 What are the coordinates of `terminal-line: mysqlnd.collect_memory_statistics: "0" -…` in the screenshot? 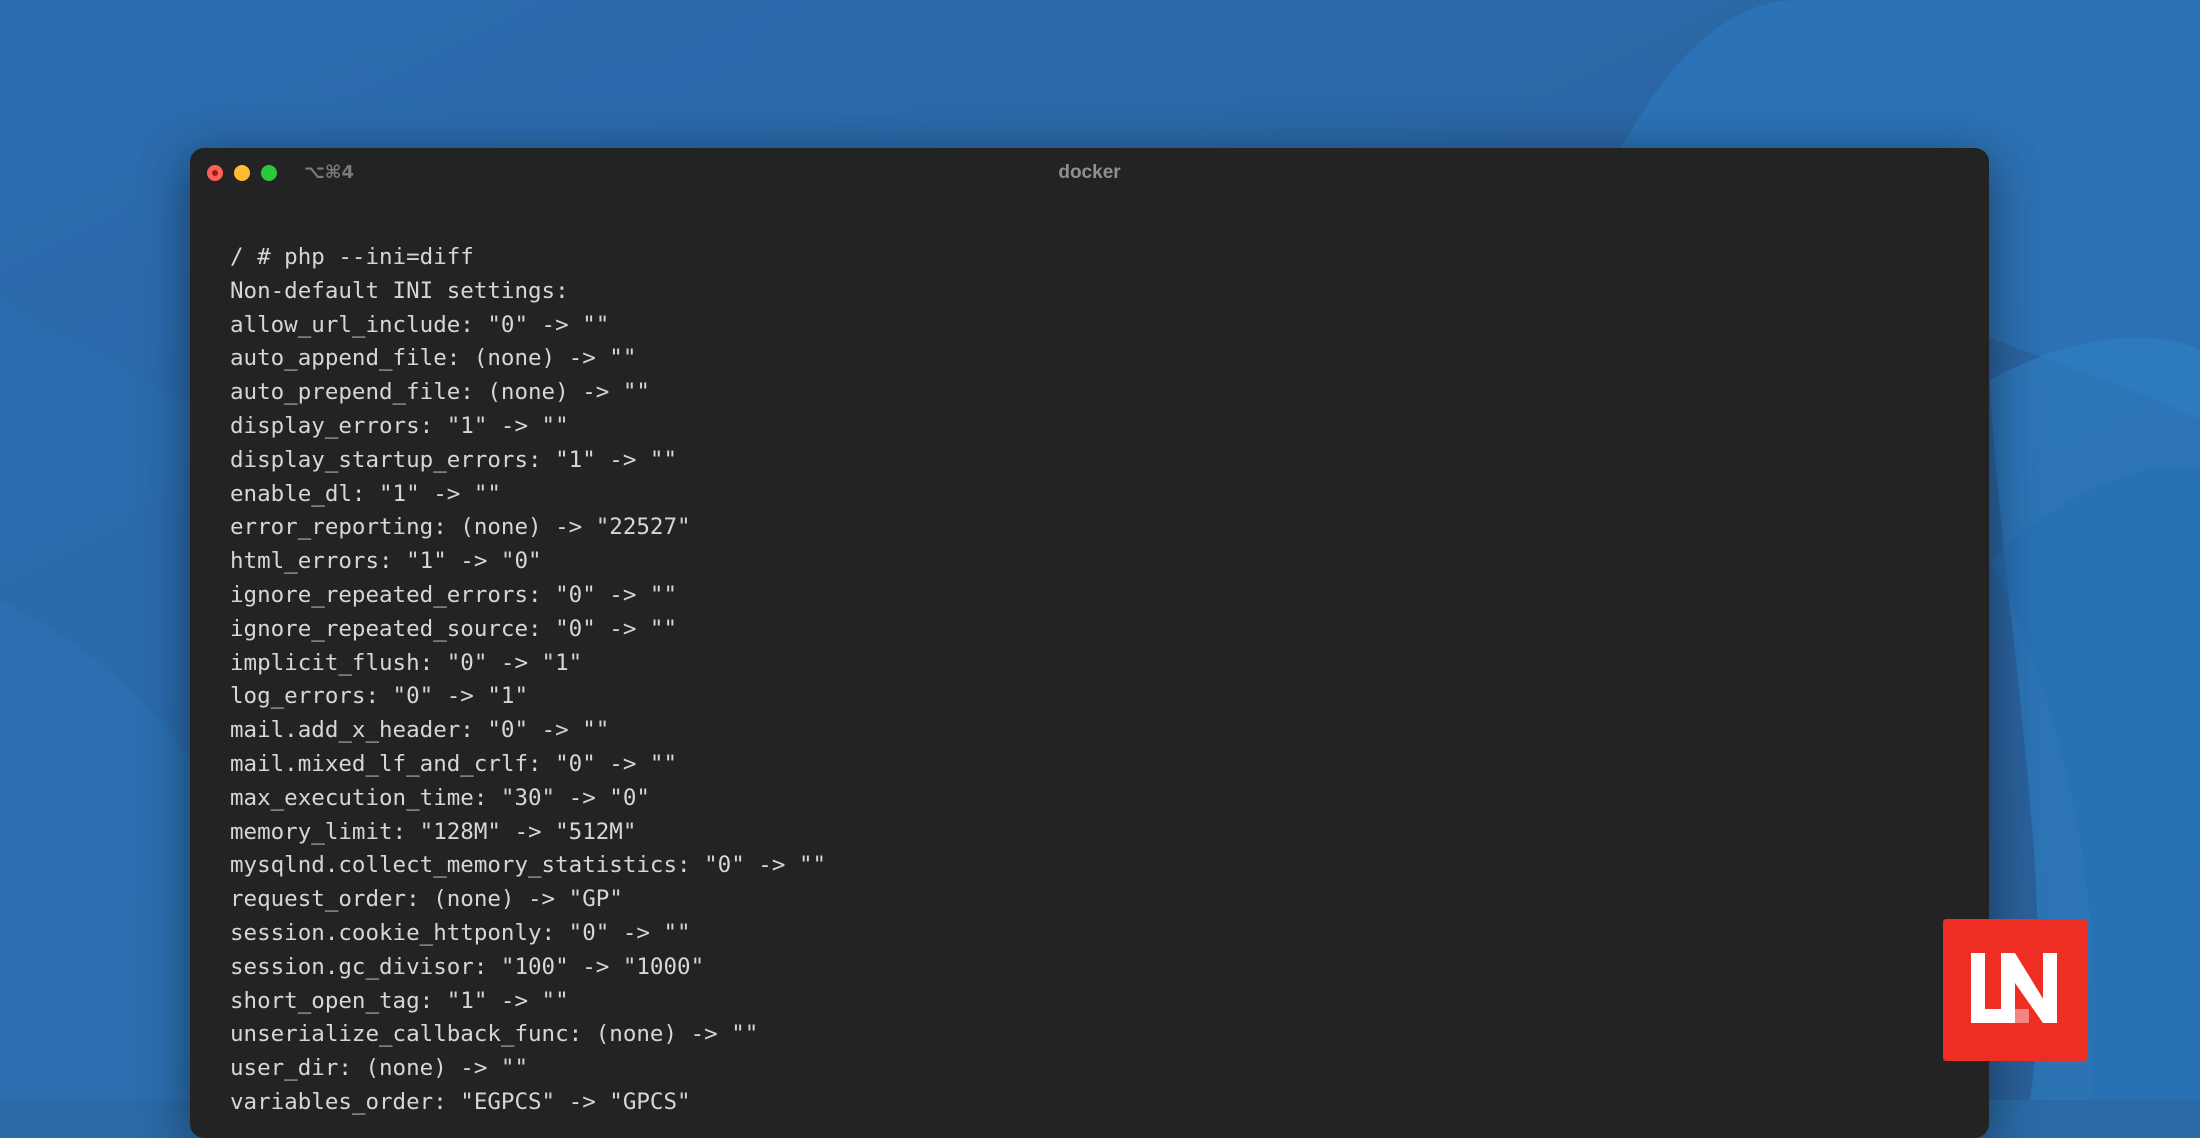 It's located at (528, 865).